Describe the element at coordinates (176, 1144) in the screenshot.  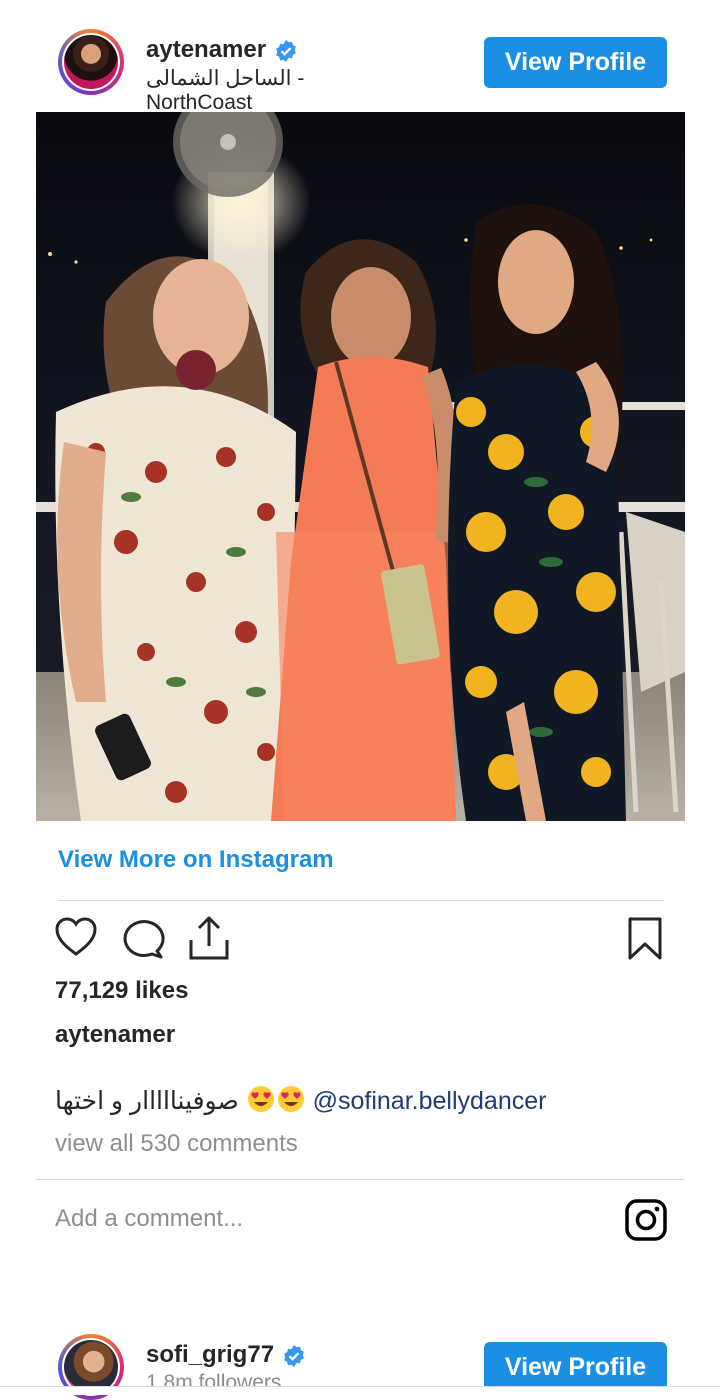
I see `view-comments-link: view all 530 comments` at that location.